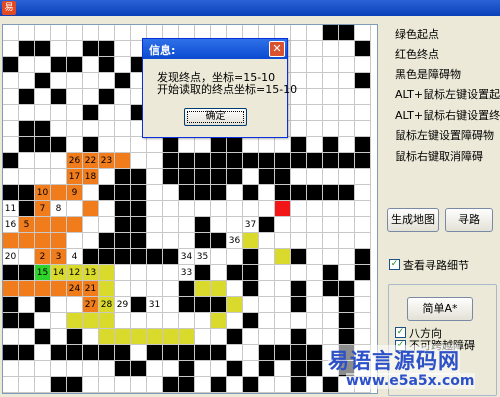 The height and width of the screenshot is (397, 500). I want to click on explored-cell: 18, so click(91, 177).